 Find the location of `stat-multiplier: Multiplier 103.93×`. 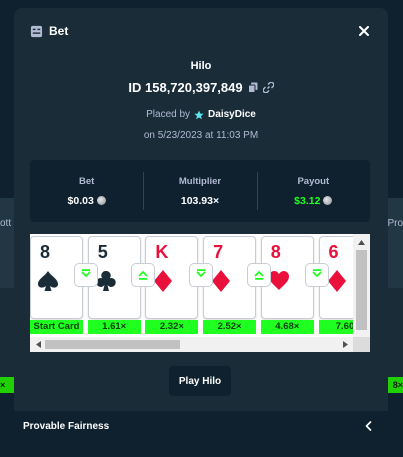

stat-multiplier: Multiplier 103.93× is located at coordinates (199, 191).